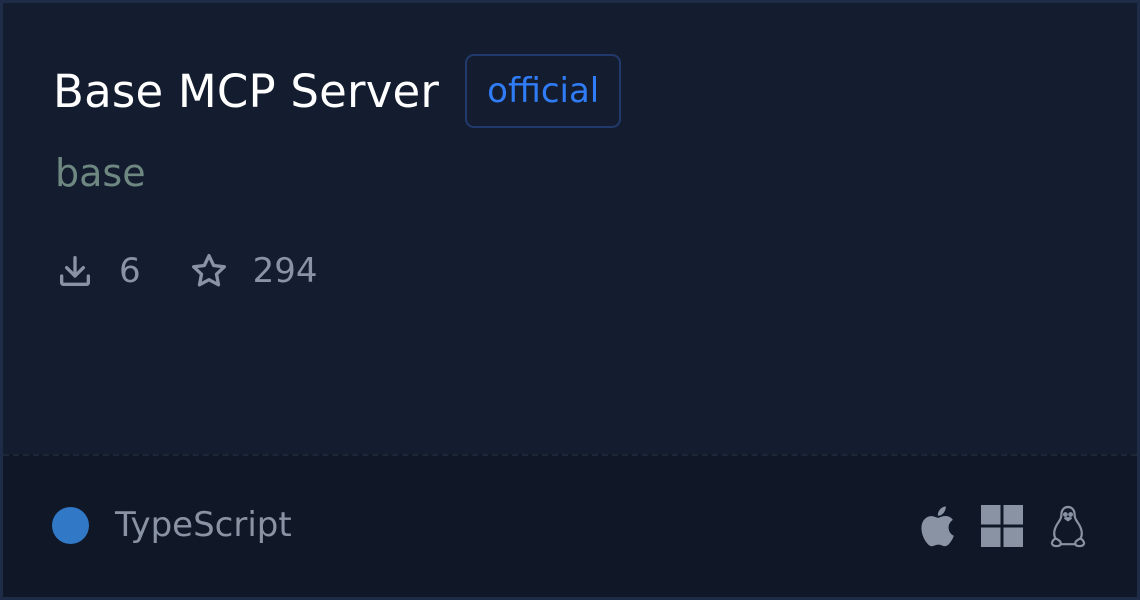 The width and height of the screenshot is (1140, 600). I want to click on linux-icon, so click(1068, 526).